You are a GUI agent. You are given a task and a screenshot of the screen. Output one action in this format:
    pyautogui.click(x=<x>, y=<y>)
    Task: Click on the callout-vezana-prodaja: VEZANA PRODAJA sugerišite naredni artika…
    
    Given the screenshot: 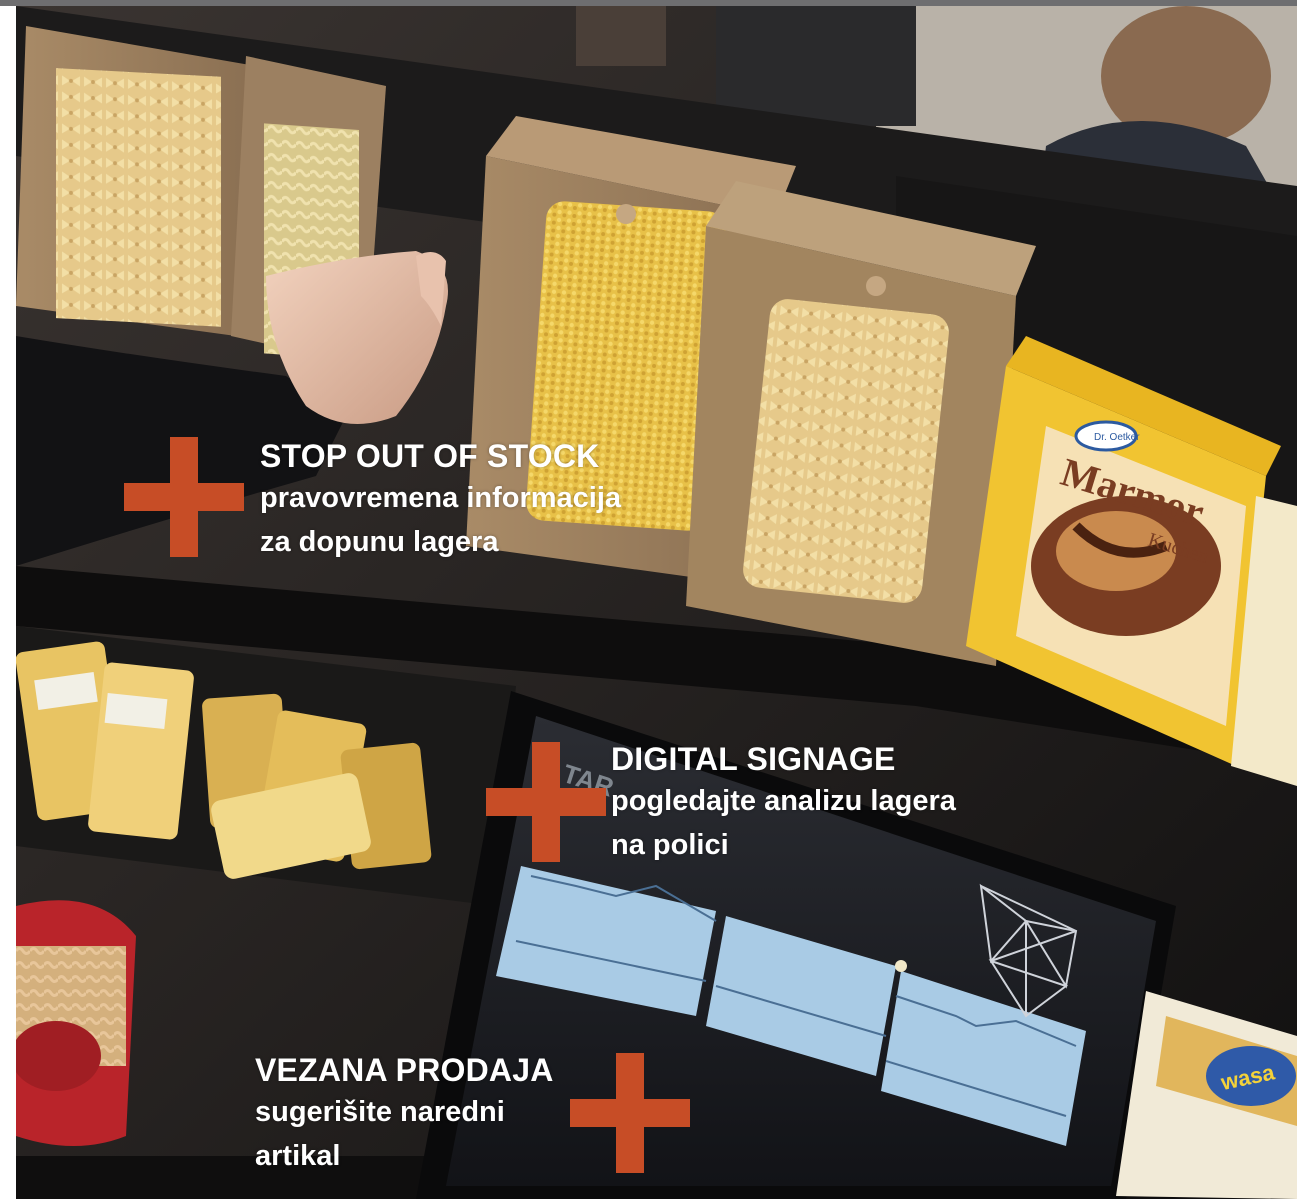 What is the action you would take?
    pyautogui.click(x=404, y=1114)
    